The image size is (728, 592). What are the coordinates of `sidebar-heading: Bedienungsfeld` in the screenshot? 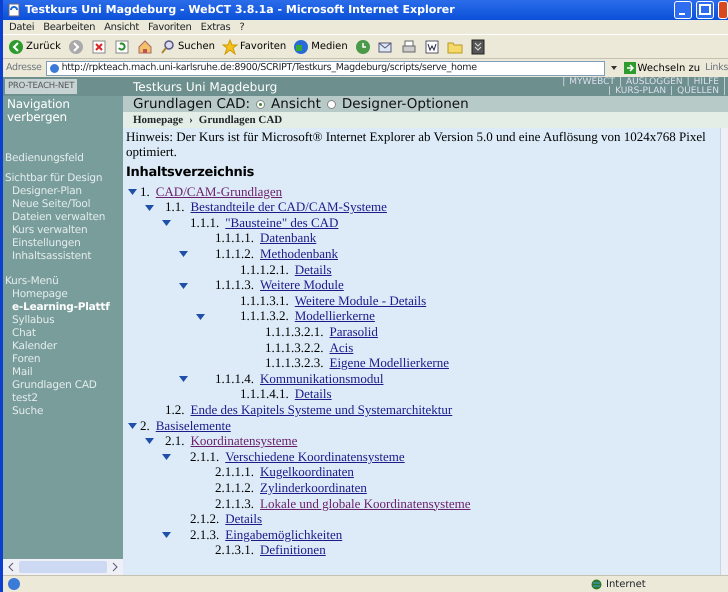 It's located at (44, 158).